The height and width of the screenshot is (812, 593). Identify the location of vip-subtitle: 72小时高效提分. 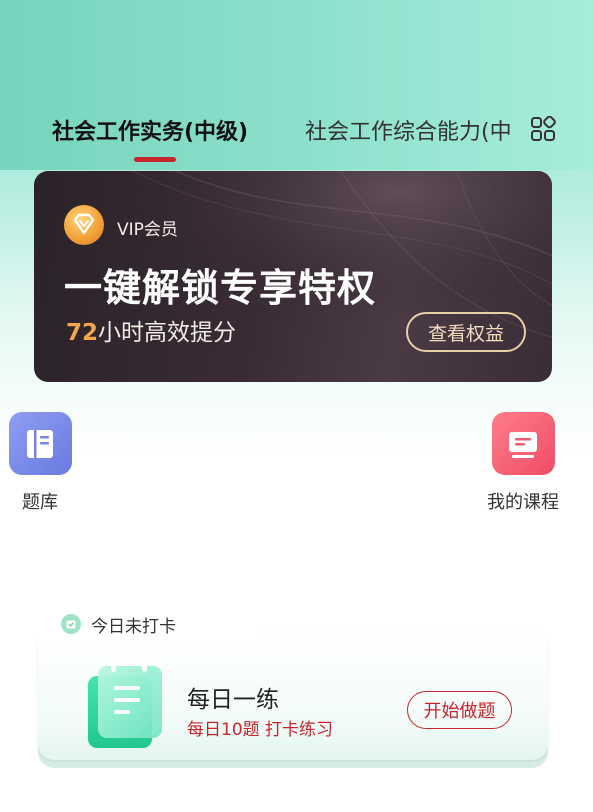
(151, 330).